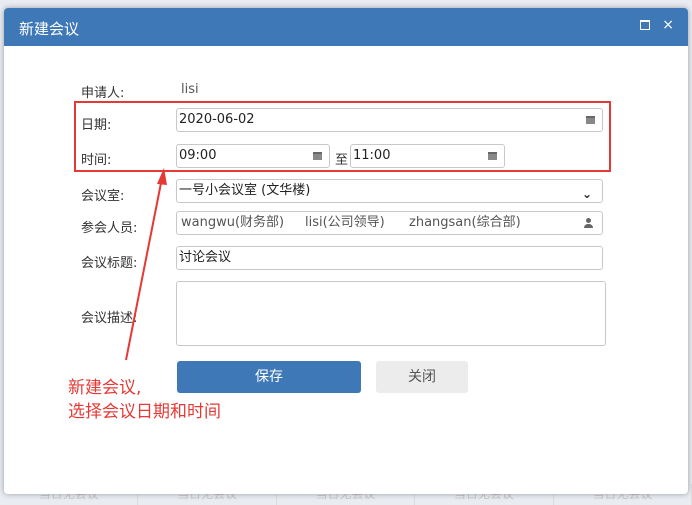  I want to click on annotation-line: 新建会议,, so click(105, 388).